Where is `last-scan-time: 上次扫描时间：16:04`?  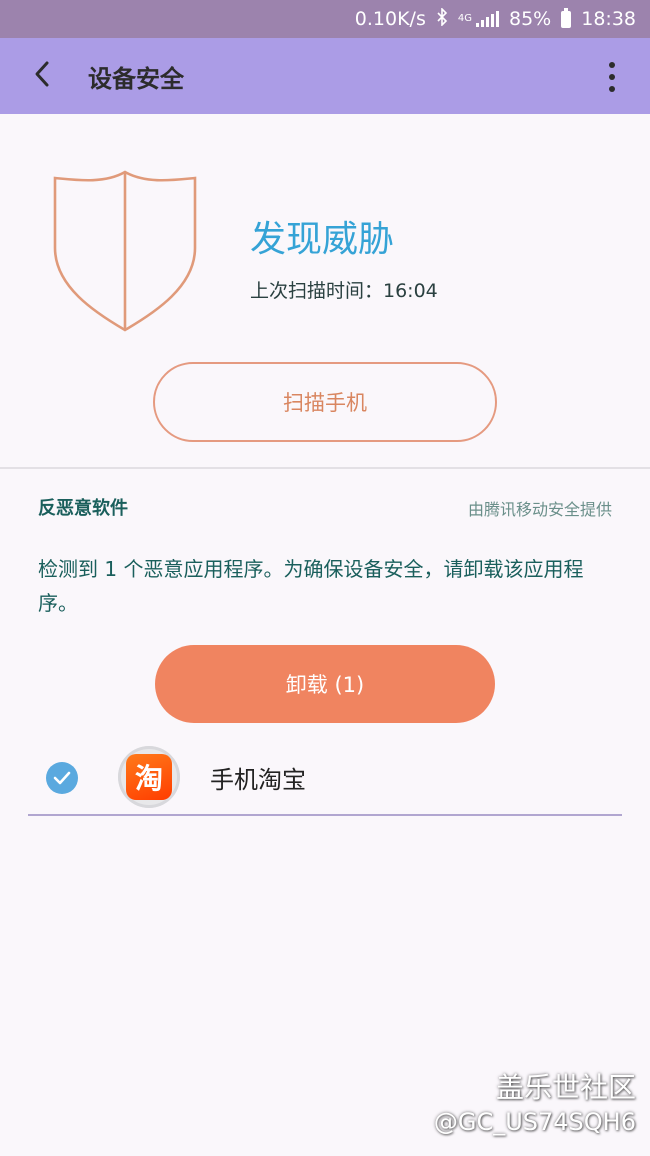
last-scan-time: 上次扫描时间：16:04 is located at coordinates (344, 291).